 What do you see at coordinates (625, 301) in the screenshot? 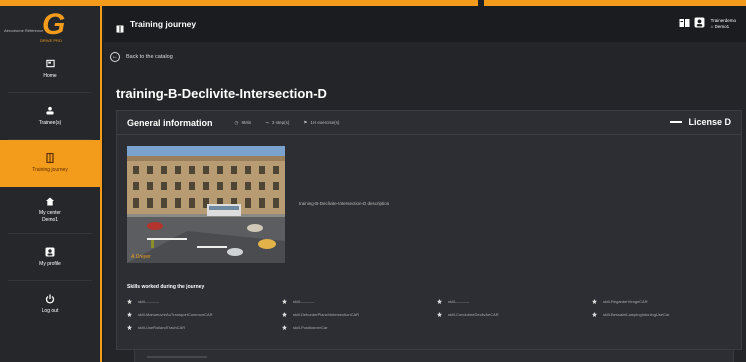
I see `skill-label: skill-RegarderVirageCAR` at bounding box center [625, 301].